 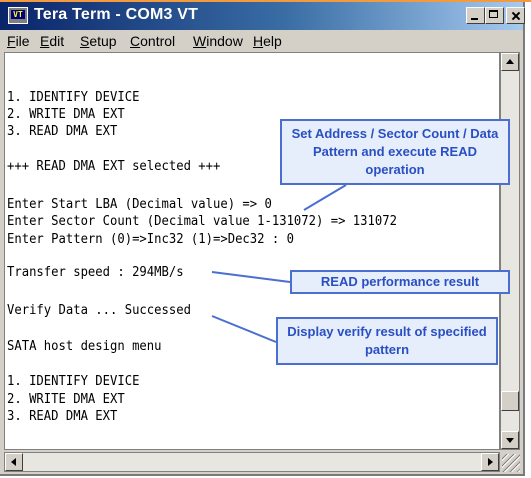 What do you see at coordinates (515, 15) in the screenshot?
I see `close-icon` at bounding box center [515, 15].